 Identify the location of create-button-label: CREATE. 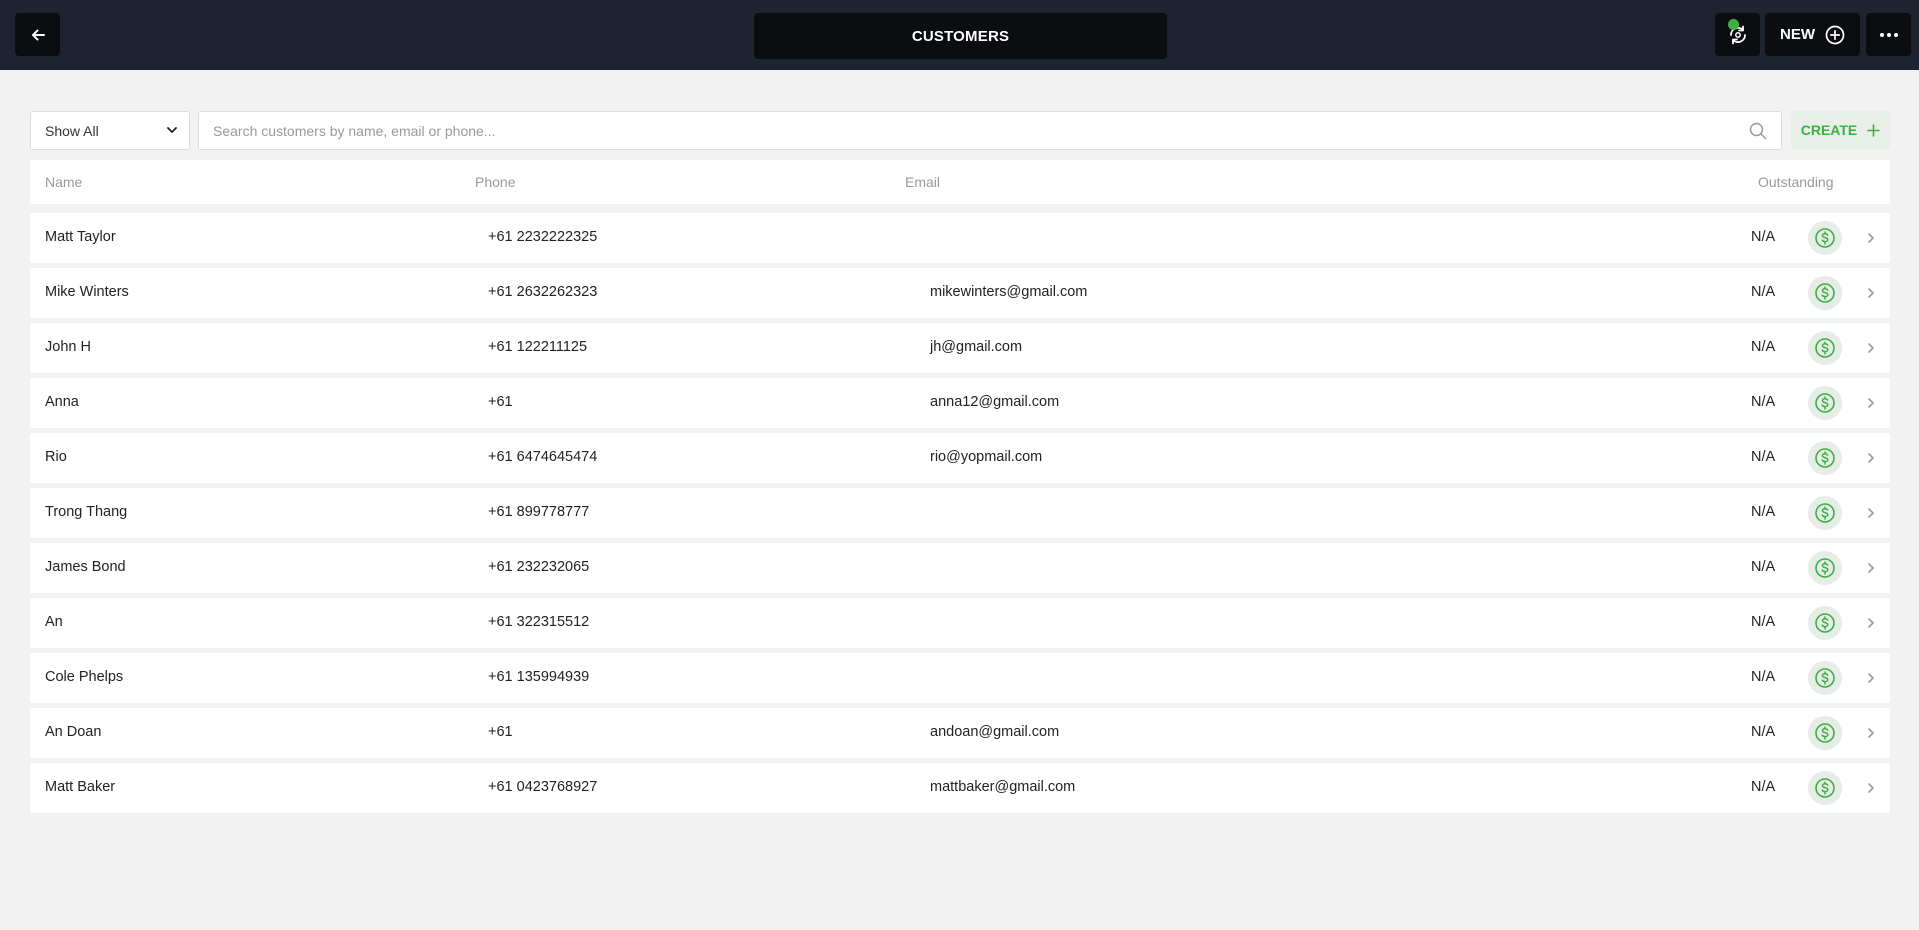
(1829, 130).